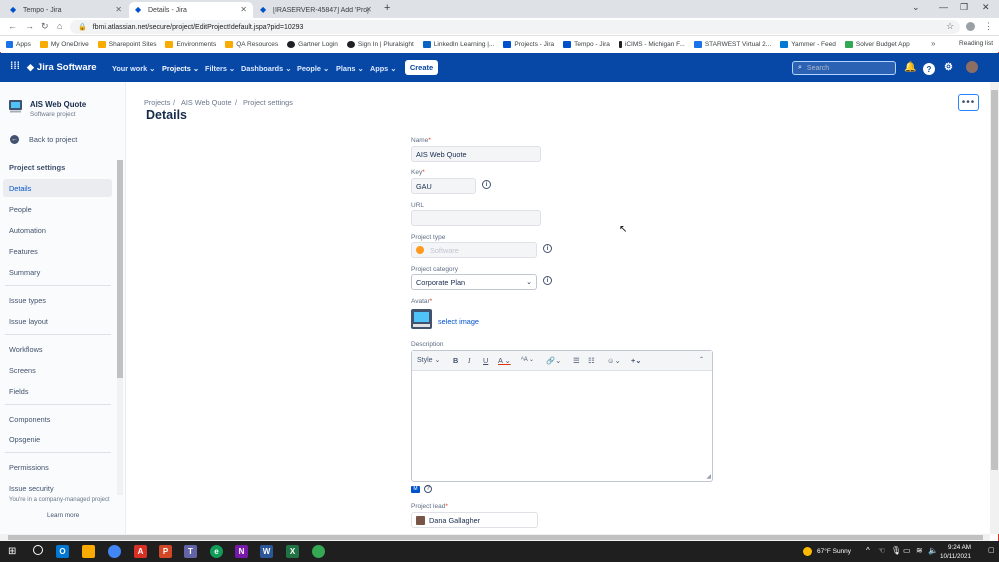 The width and height of the screenshot is (999, 562). What do you see at coordinates (415, 489) in the screenshot?
I see `markdown-icon: M` at bounding box center [415, 489].